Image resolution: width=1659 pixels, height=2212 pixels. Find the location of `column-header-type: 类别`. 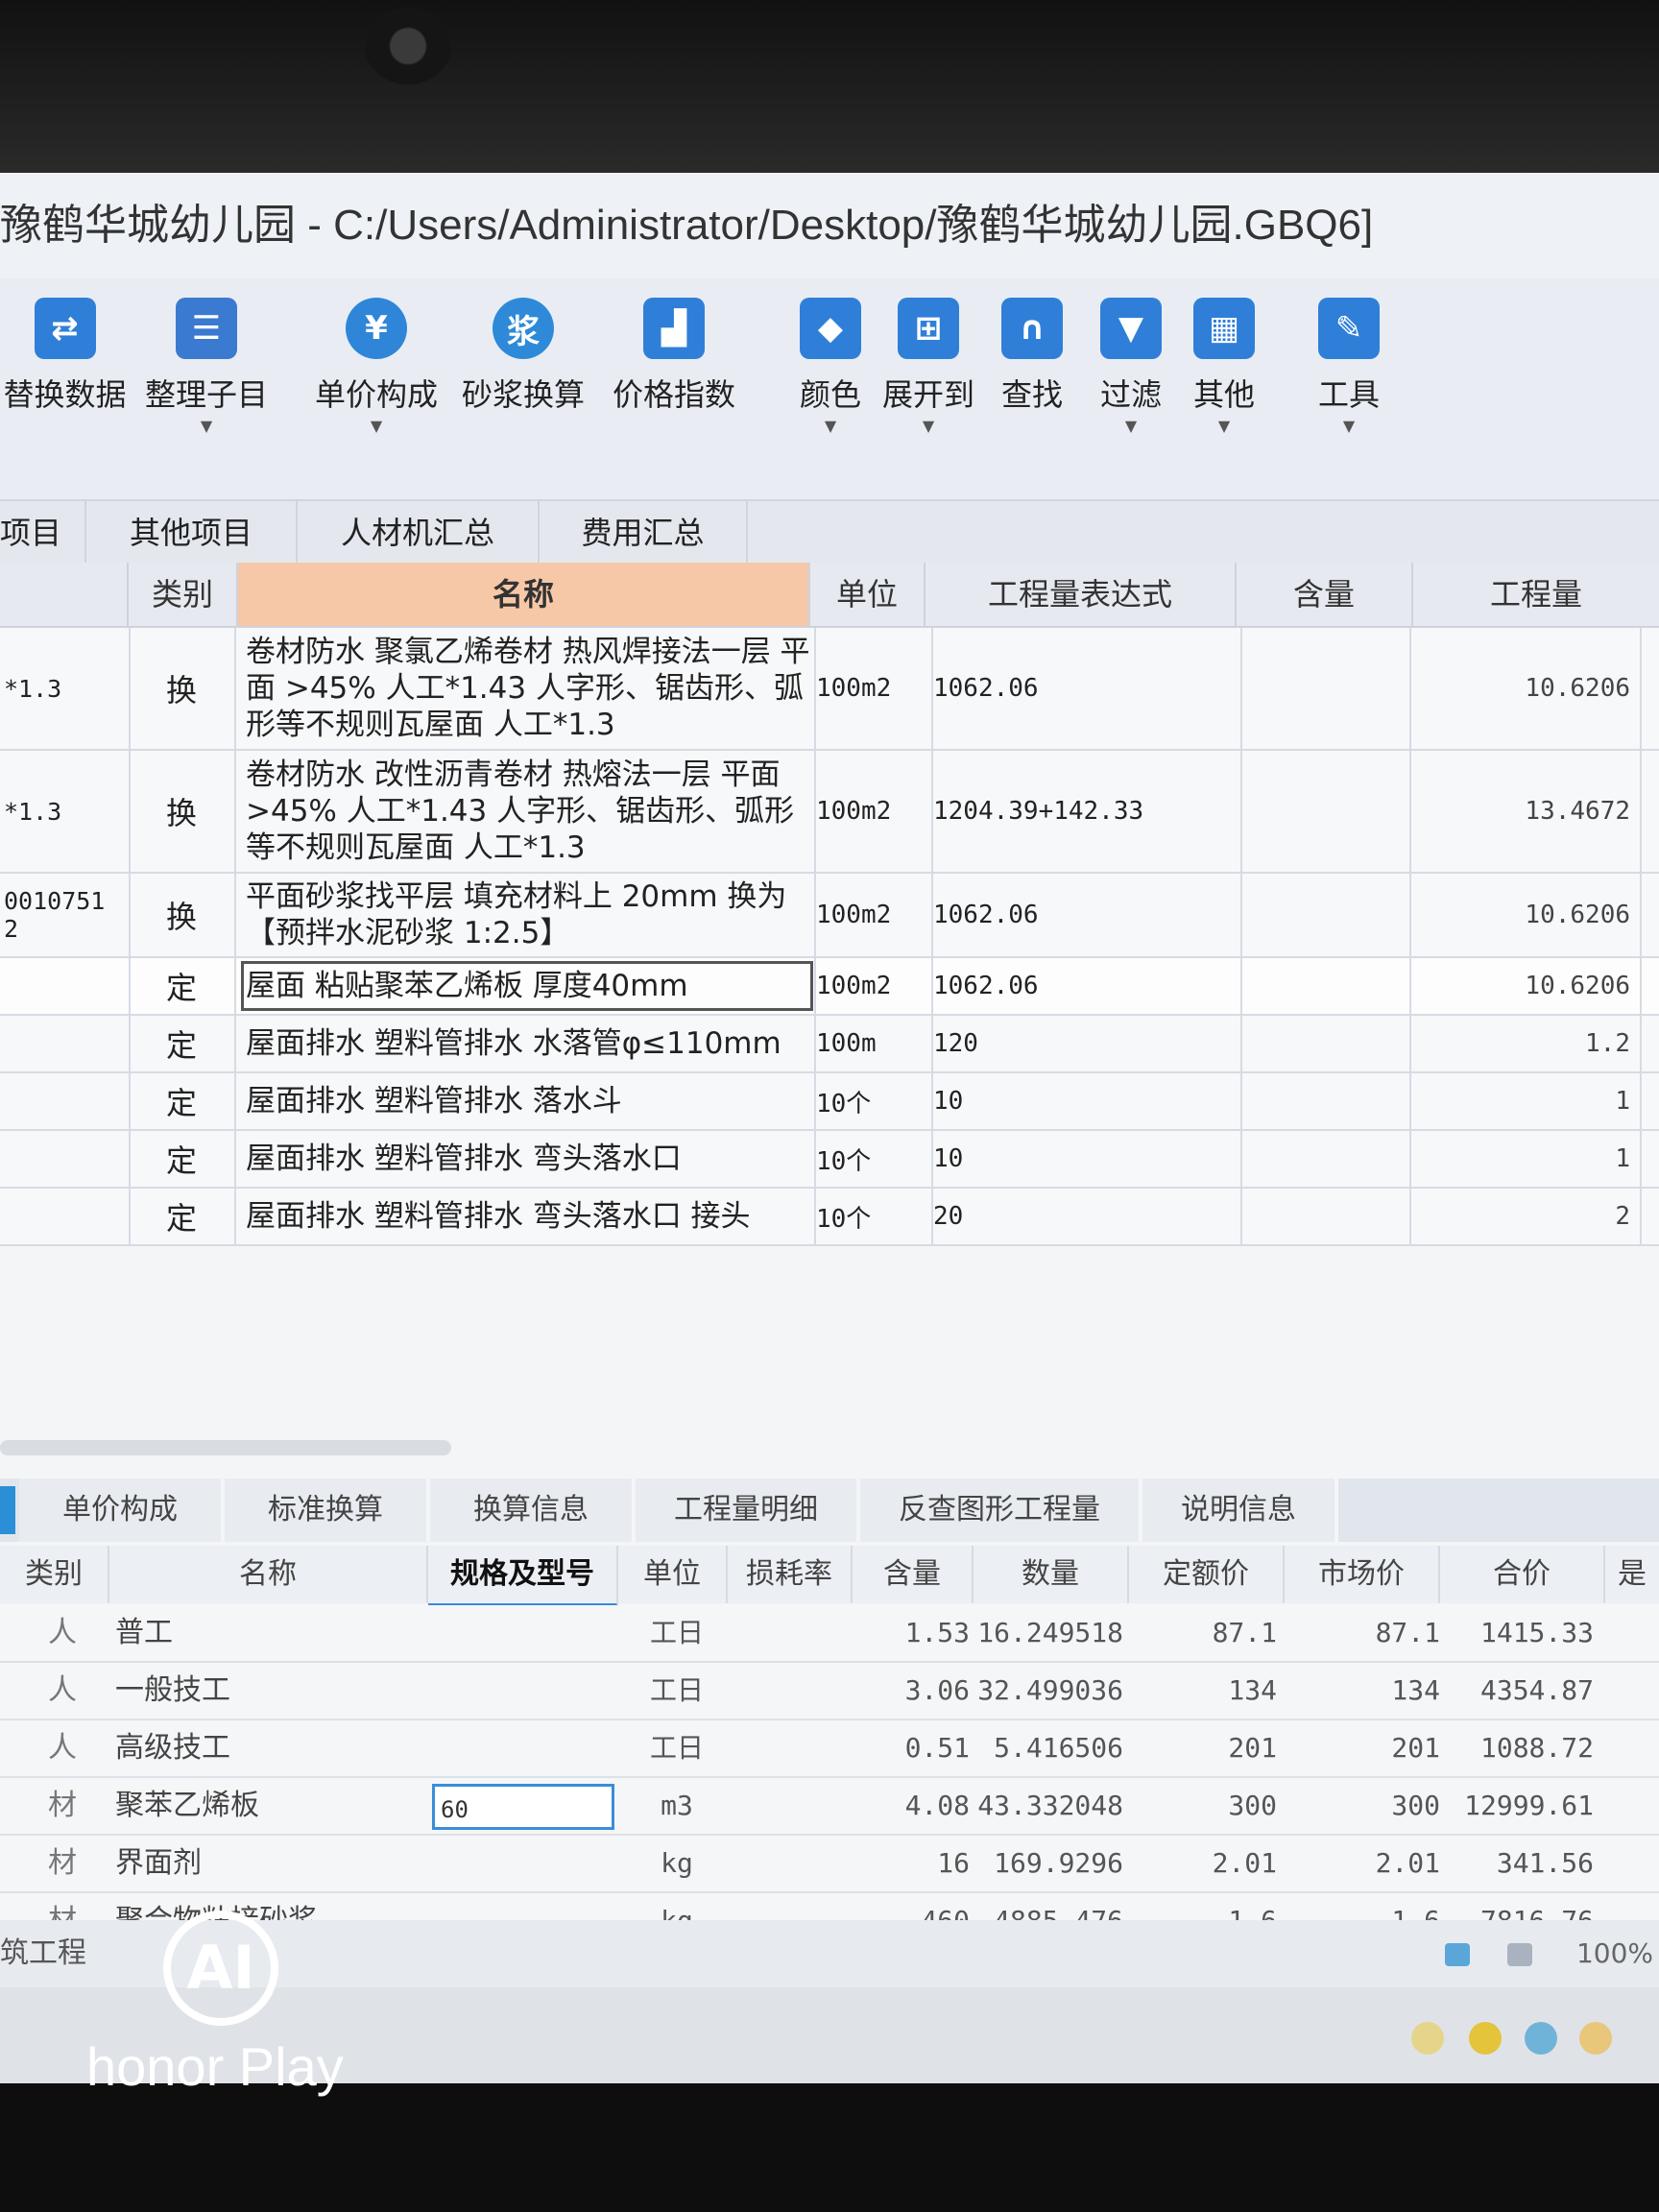

column-header-type: 类别 is located at coordinates (183, 596).